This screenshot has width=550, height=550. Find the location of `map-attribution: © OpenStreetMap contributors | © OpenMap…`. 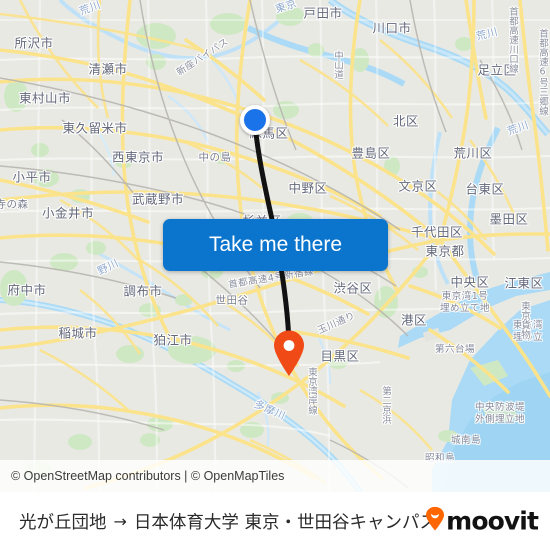

map-attribution: © OpenStreetMap contributors | © OpenMap… is located at coordinates (275, 476).